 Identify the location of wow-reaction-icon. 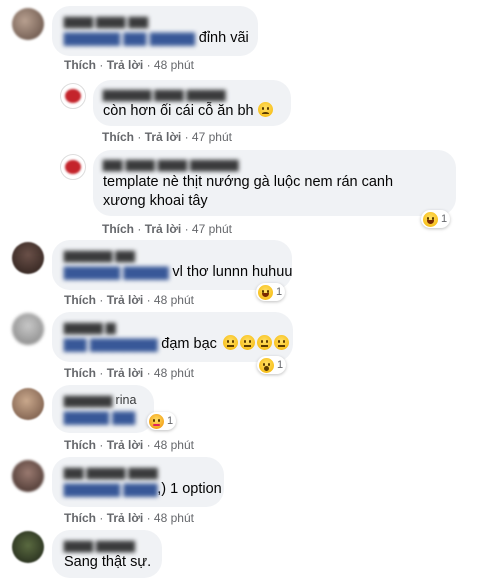
(266, 365).